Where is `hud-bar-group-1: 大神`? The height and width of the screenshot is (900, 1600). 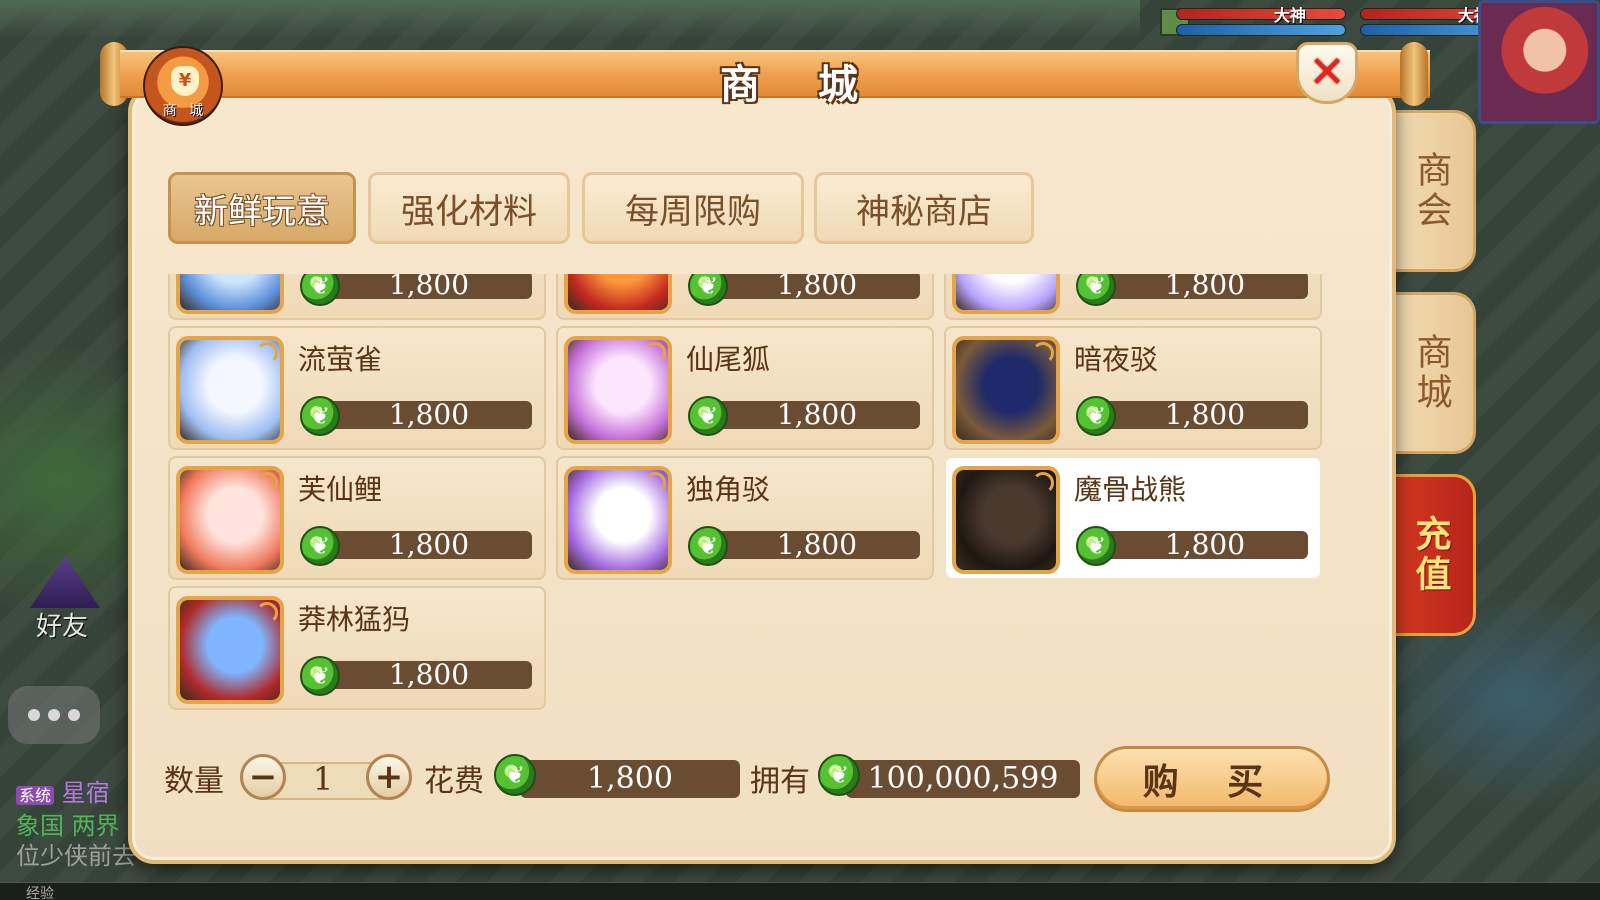
hud-bar-group-1: 大神 is located at coordinates (1261, 23).